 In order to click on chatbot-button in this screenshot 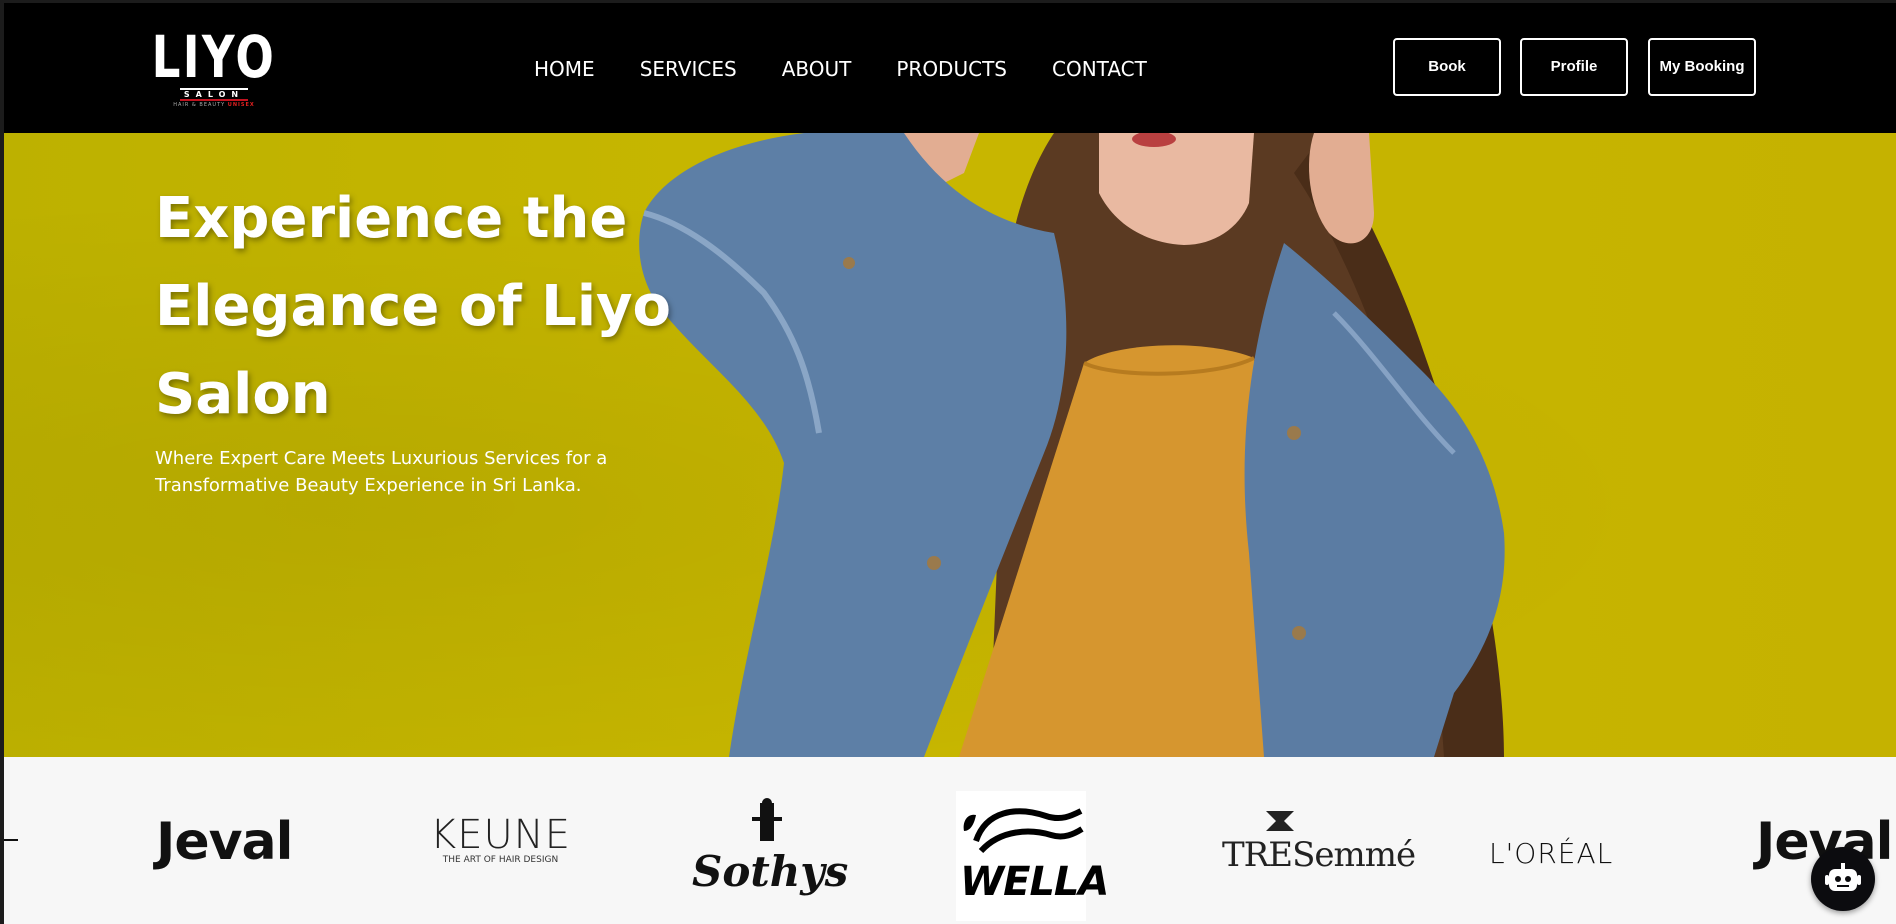, I will do `click(1843, 879)`.